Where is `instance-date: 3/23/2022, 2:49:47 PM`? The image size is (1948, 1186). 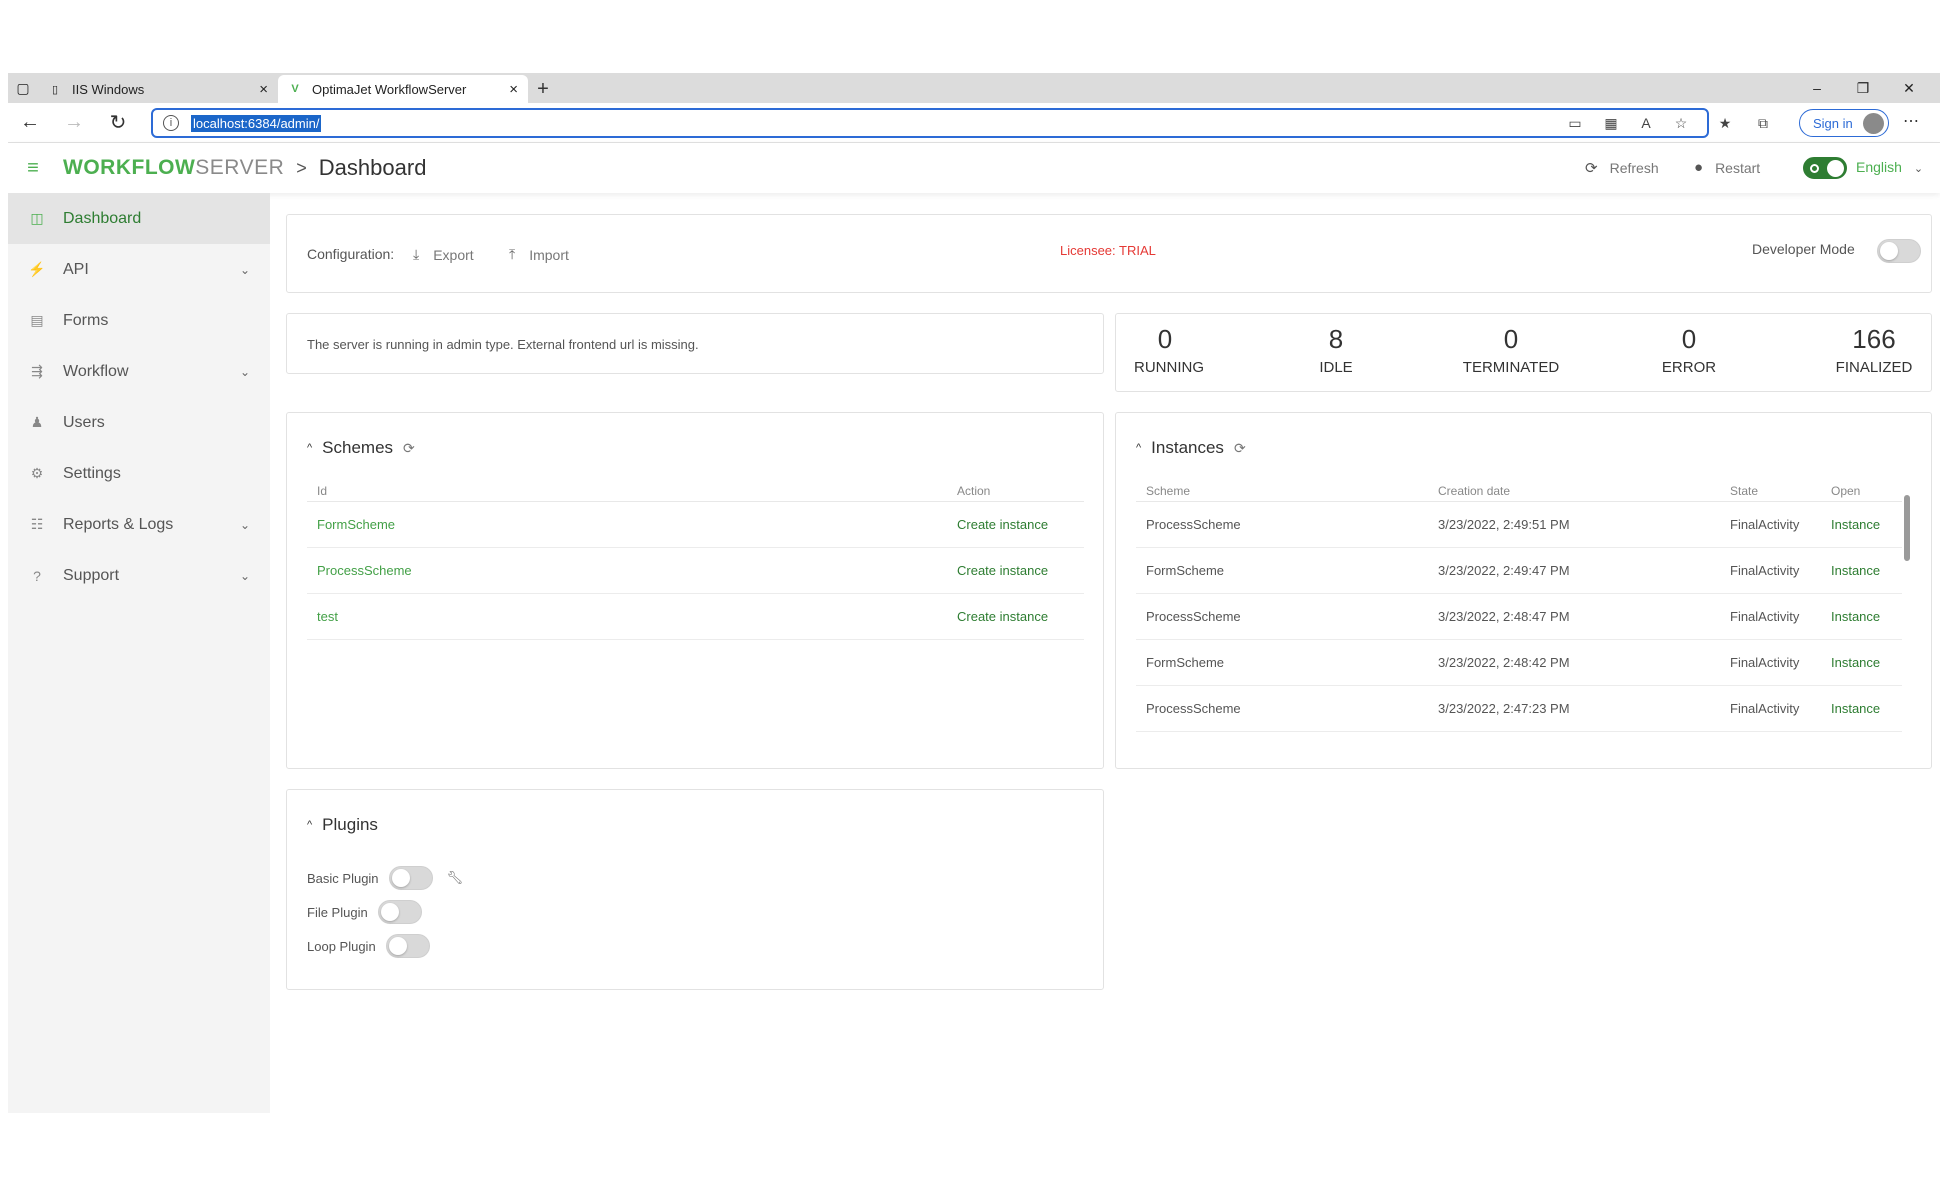
instance-date: 3/23/2022, 2:49:47 PM is located at coordinates (1574, 570).